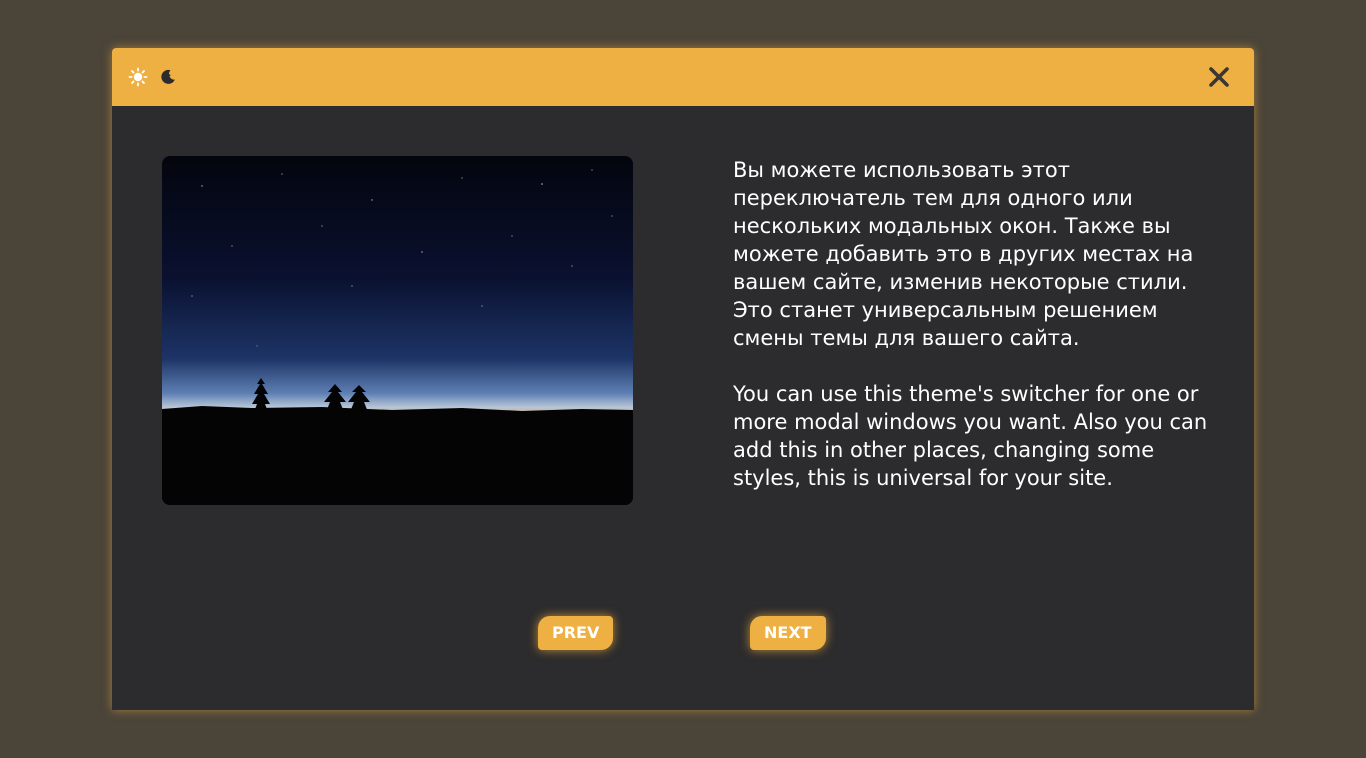  Describe the element at coordinates (153, 77) in the screenshot. I see `theme-switcher` at that location.